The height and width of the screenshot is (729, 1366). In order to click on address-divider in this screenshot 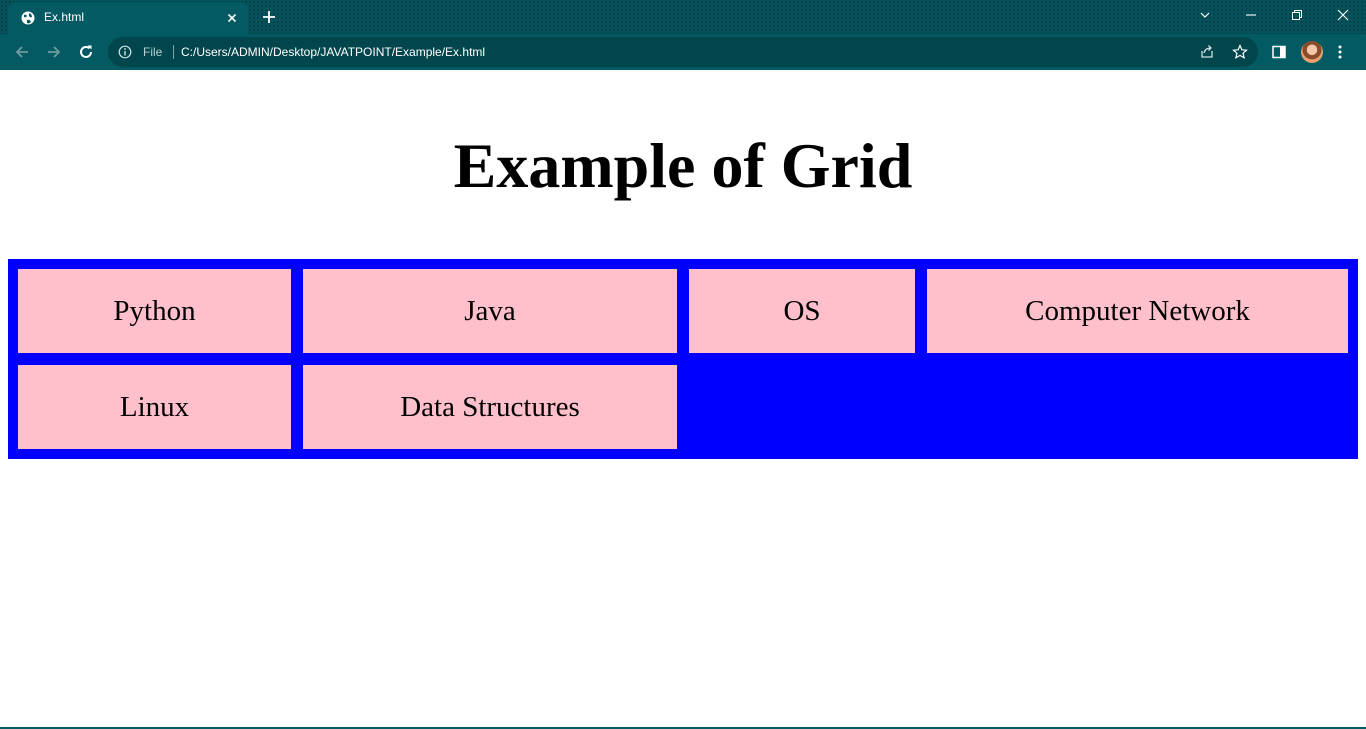, I will do `click(173, 52)`.